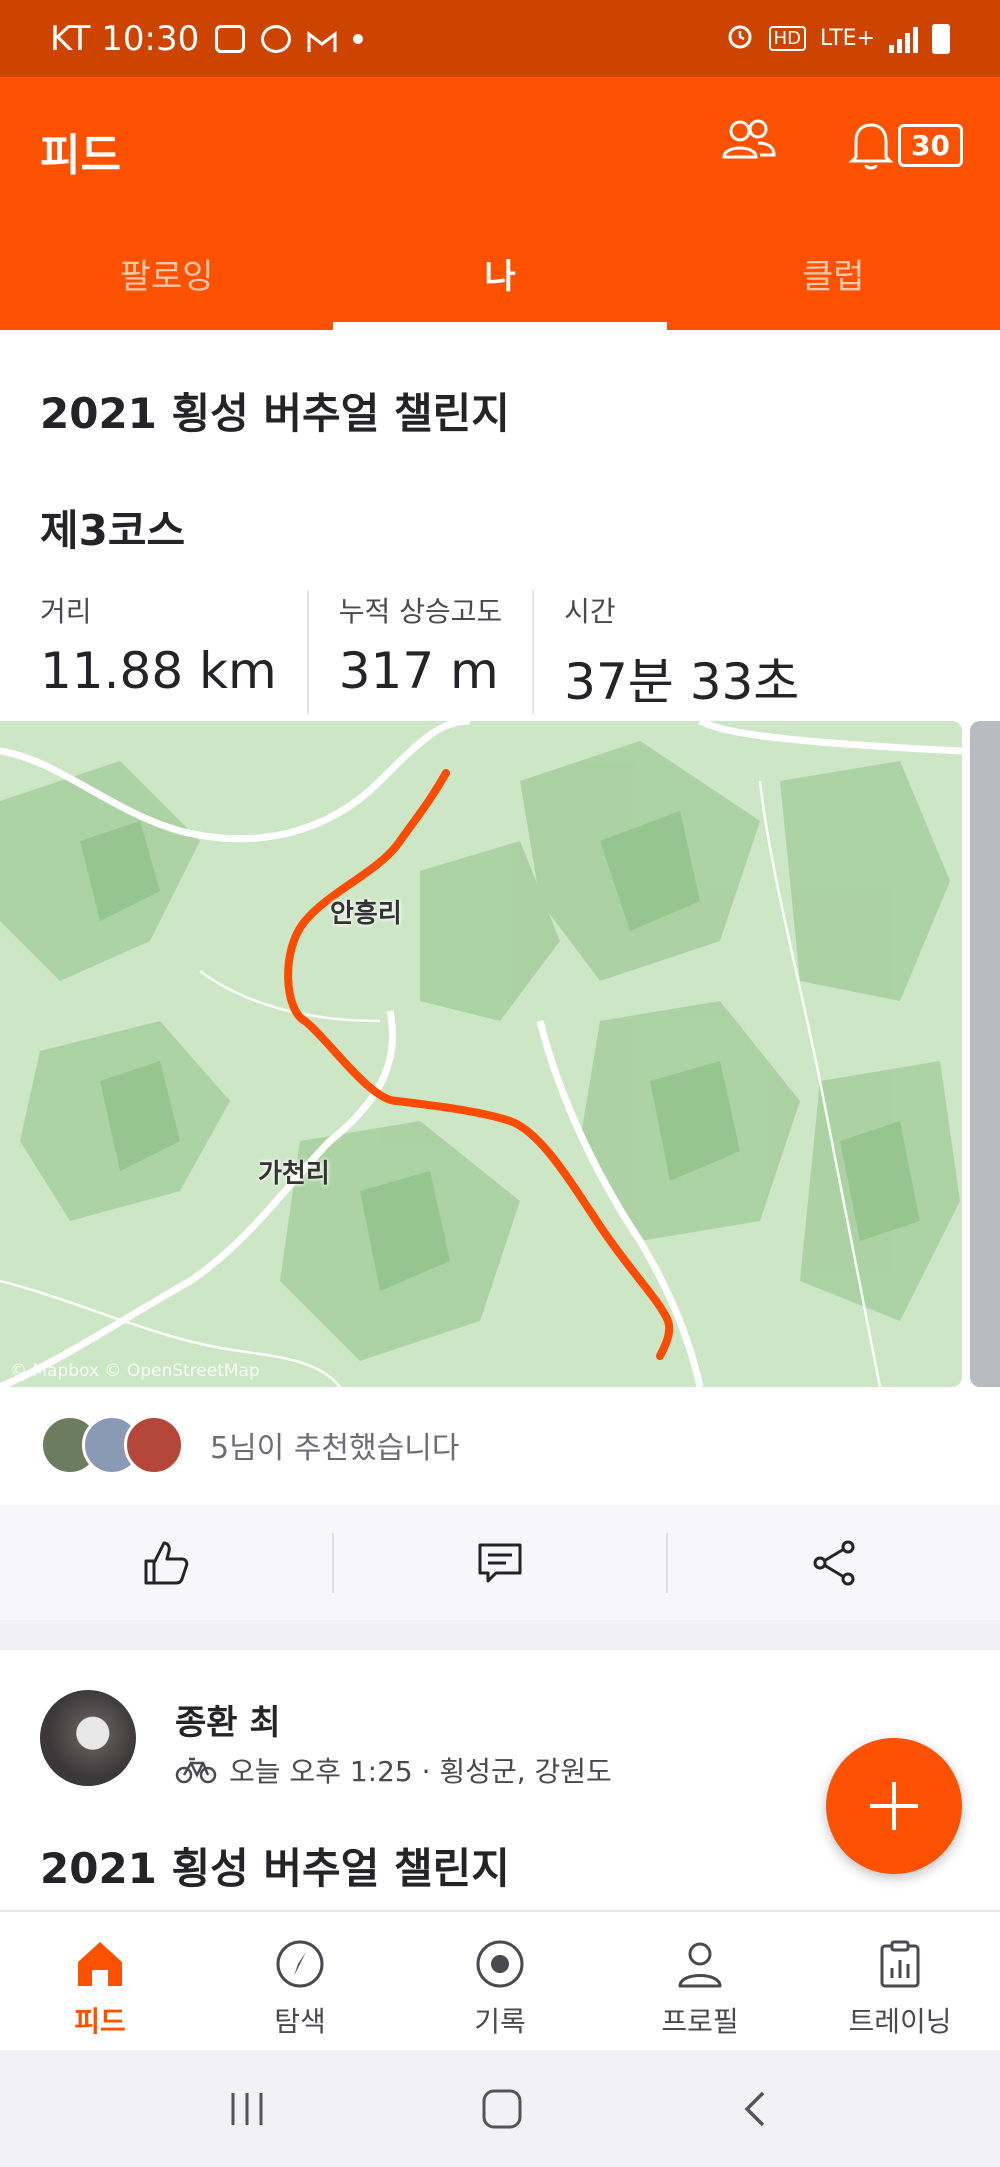 The image size is (1000, 2167). I want to click on nav-item-profile: 프로필, so click(700, 1981).